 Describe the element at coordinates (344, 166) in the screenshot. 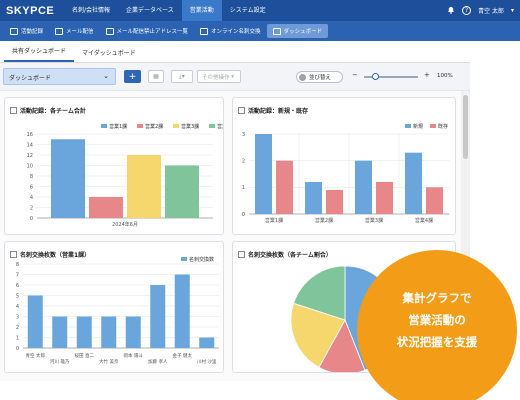

I see `widget-new-existing: 活動記録：新規・既存 0 1 2 3 新規 既存 営業1課 営業2課 営業3課 営業4課` at that location.